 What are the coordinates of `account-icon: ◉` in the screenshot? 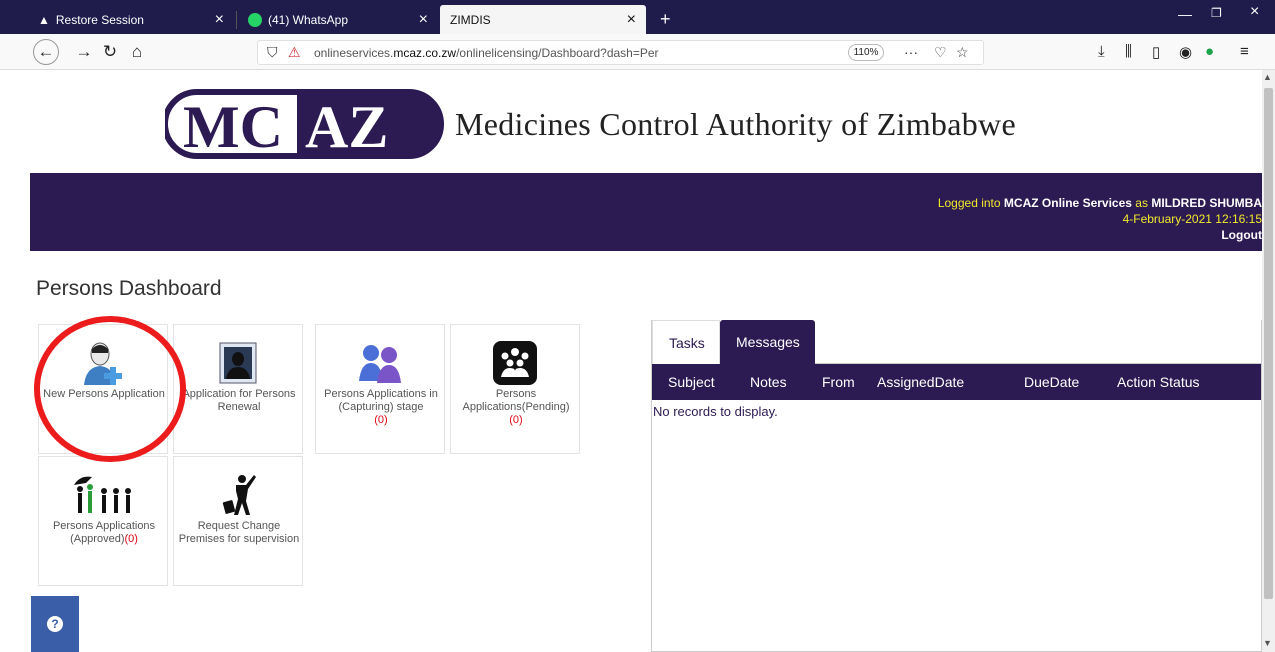 It's located at (1185, 52).